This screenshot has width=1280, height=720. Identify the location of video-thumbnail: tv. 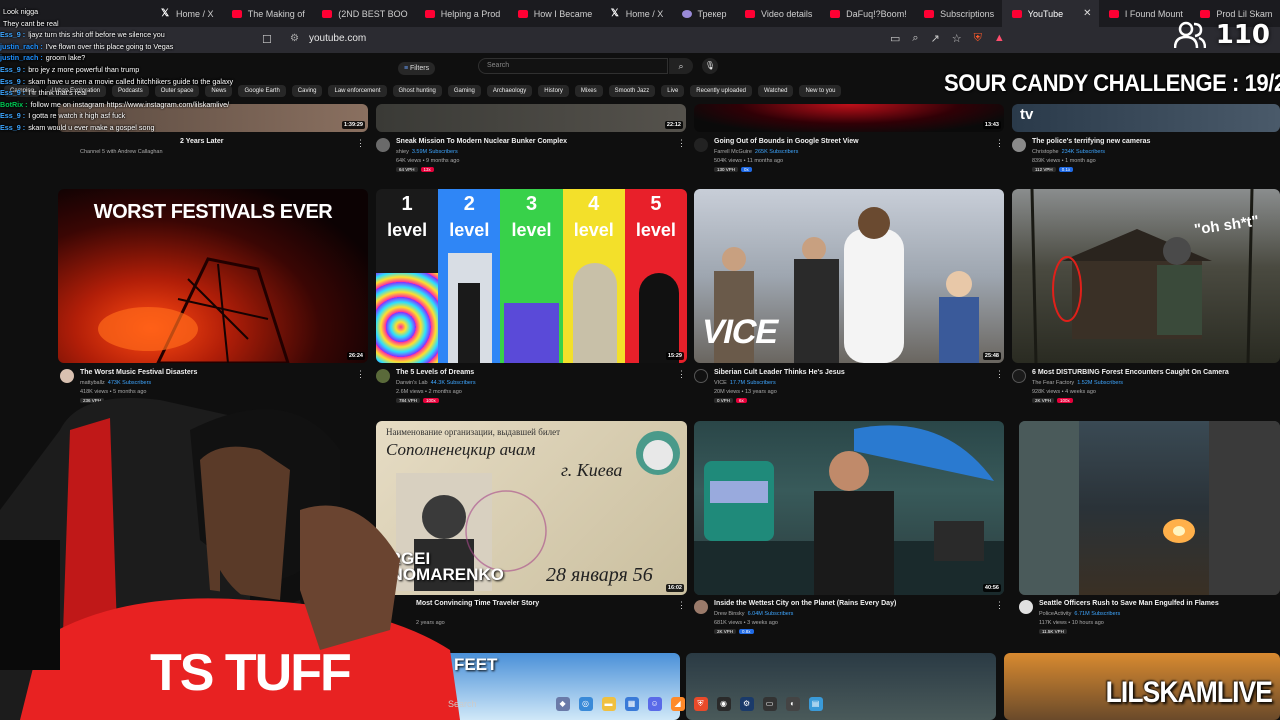
(1146, 118).